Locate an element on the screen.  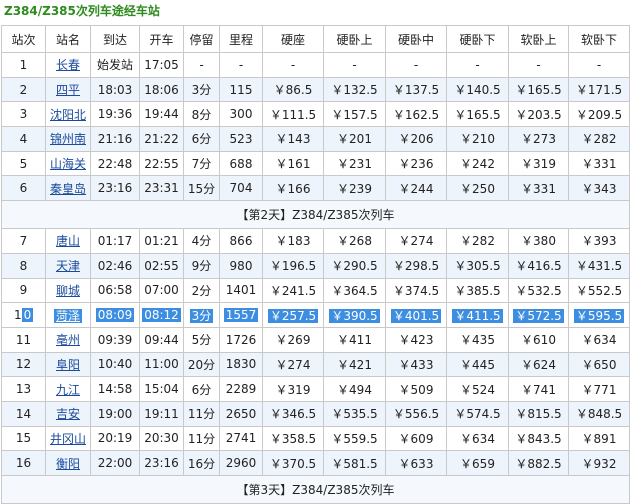
cell-hard-sleeper-middle: ￥433 is located at coordinates (416, 364).